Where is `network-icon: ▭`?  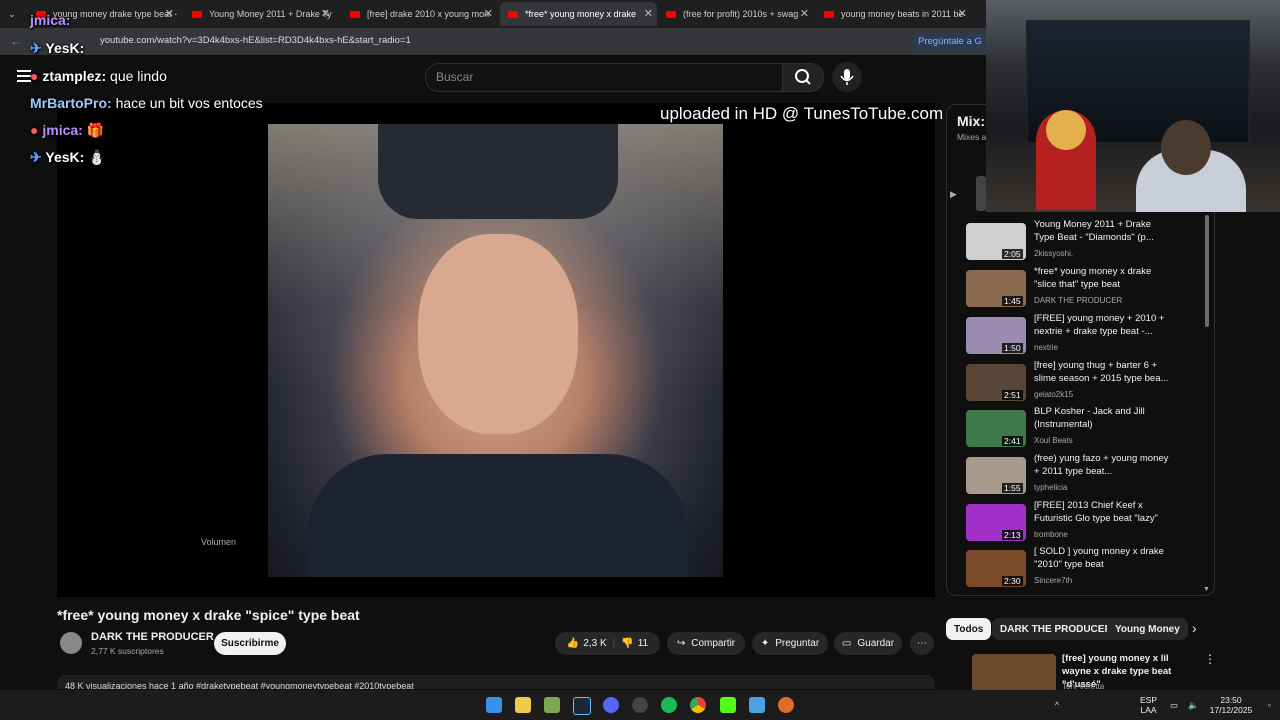
network-icon: ▭ is located at coordinates (1174, 705).